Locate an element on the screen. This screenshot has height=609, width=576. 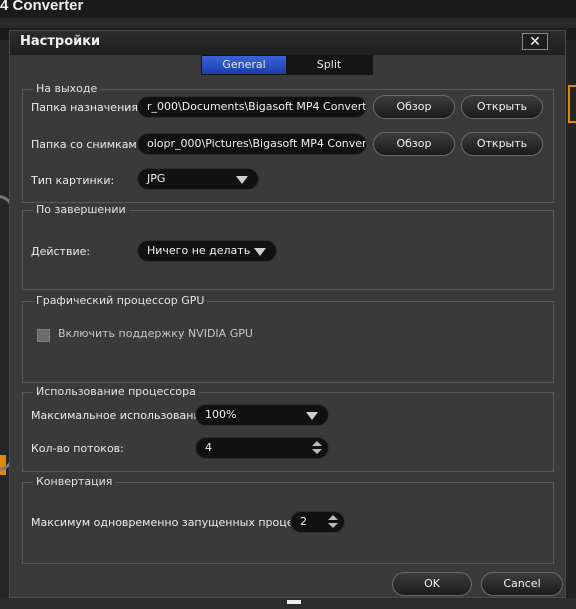
max-usage-select: 100% is located at coordinates (262, 415).